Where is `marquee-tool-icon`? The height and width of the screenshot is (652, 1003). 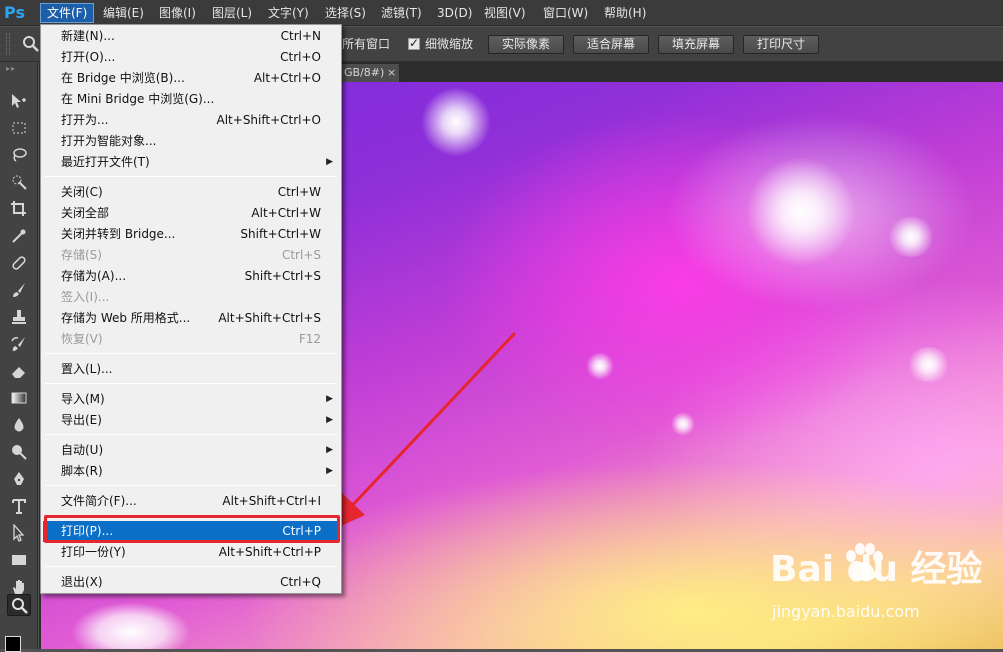 marquee-tool-icon is located at coordinates (19, 128).